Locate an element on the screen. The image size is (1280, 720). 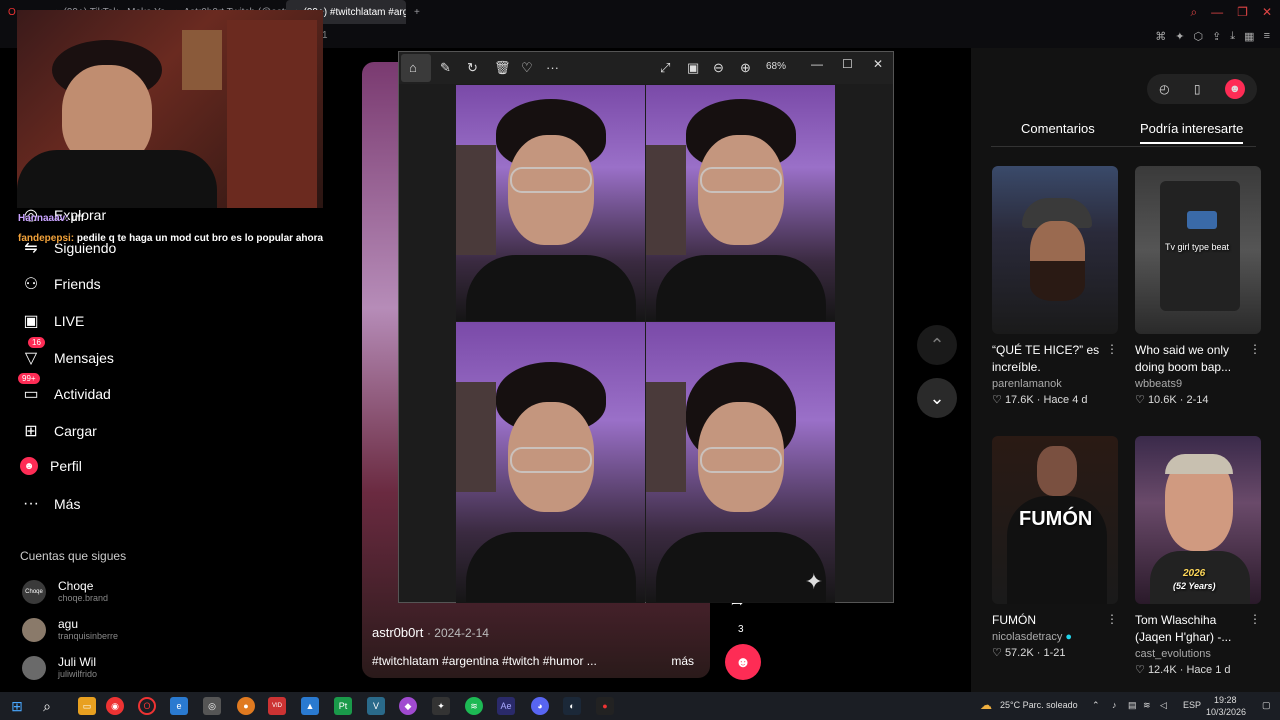
sidebar-item-mas: ··· Más is located at coordinates (50, 504).